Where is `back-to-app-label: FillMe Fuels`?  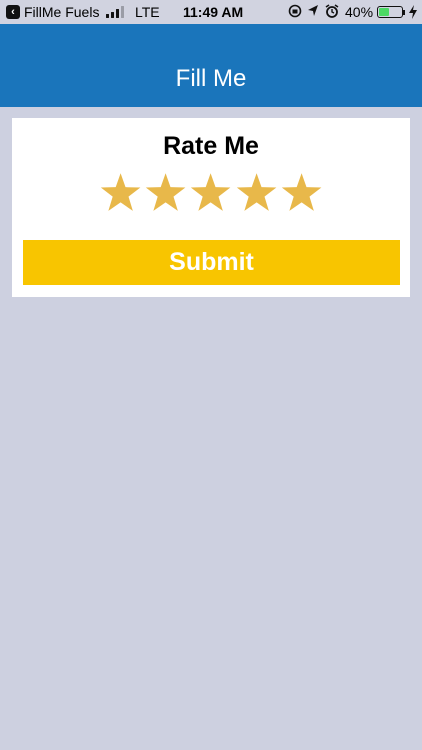 back-to-app-label: FillMe Fuels is located at coordinates (61, 12).